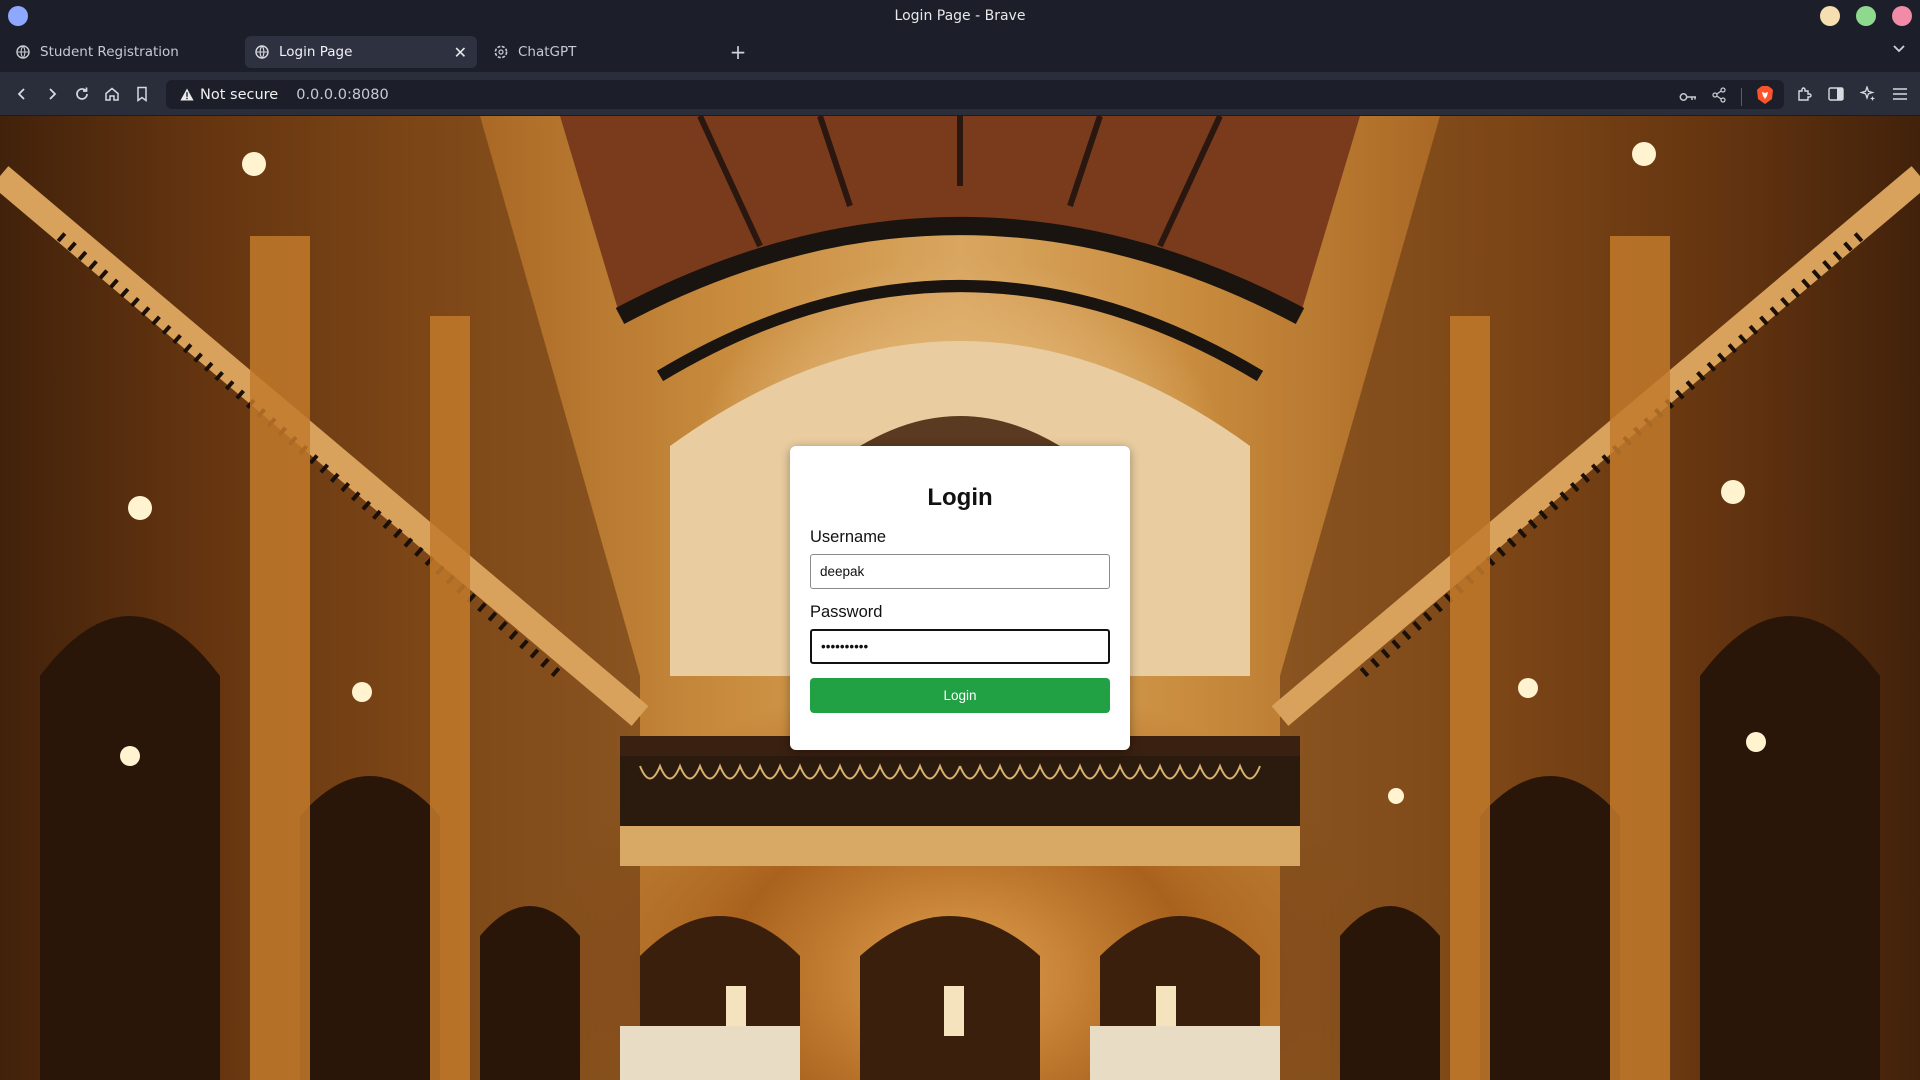  What do you see at coordinates (361, 52) in the screenshot?
I see `tab-login-page: Login Page ✕` at bounding box center [361, 52].